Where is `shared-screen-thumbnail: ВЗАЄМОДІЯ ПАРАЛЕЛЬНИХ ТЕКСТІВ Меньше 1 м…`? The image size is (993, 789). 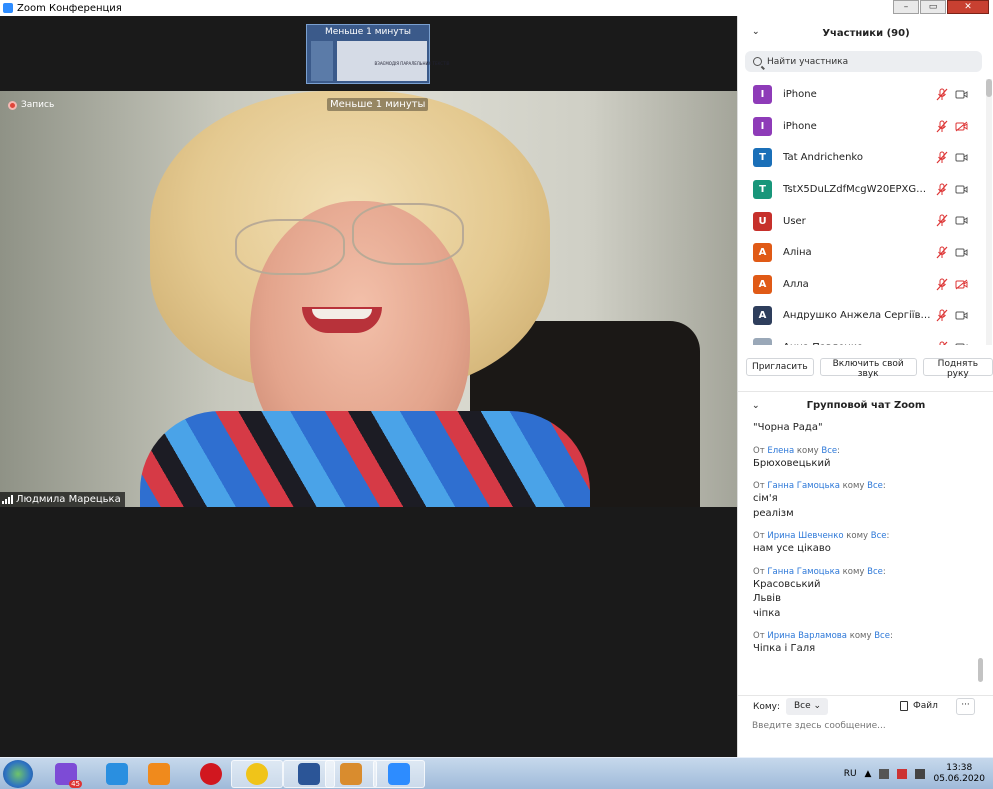 shared-screen-thumbnail: ВЗАЄМОДІЯ ПАРАЛЕЛЬНИХ ТЕКСТІВ Меньше 1 м… is located at coordinates (377, 54).